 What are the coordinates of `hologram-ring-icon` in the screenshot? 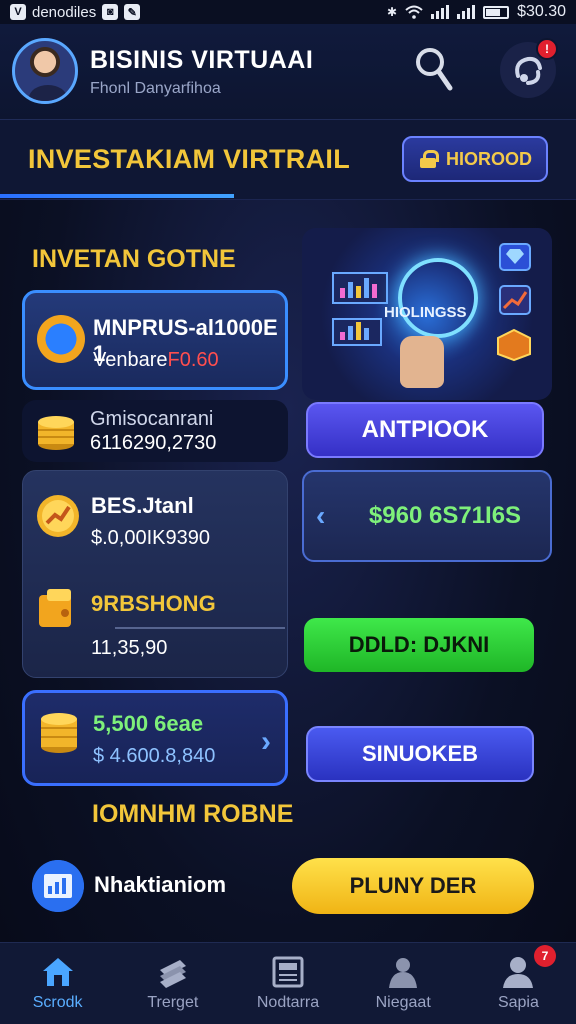 It's located at (438, 298).